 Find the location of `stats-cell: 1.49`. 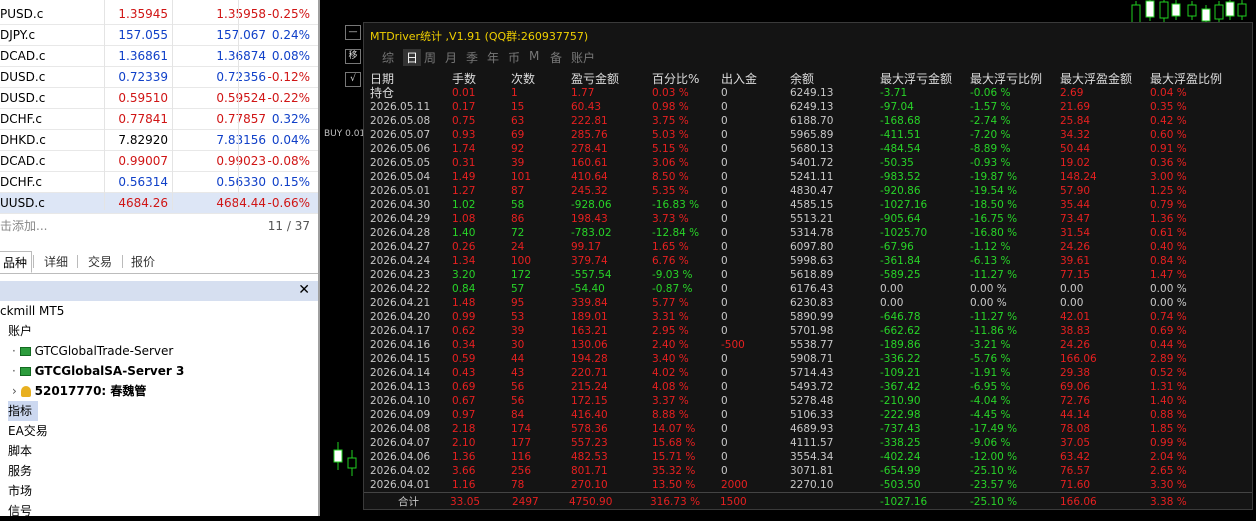

stats-cell: 1.49 is located at coordinates (464, 177).